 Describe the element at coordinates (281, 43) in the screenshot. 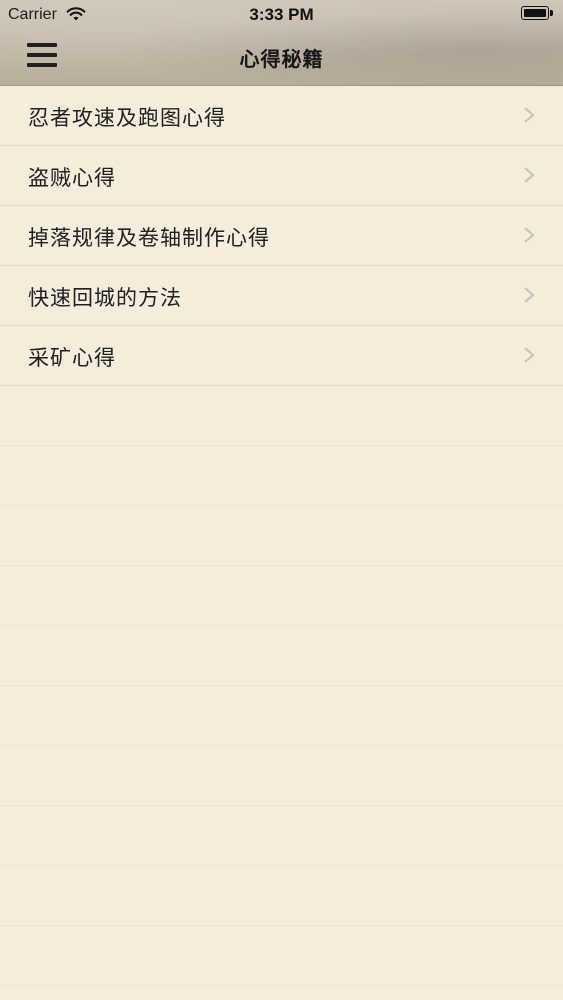

I see `navigation-header: Carrier 3:33 PM 心得秘籍` at that location.